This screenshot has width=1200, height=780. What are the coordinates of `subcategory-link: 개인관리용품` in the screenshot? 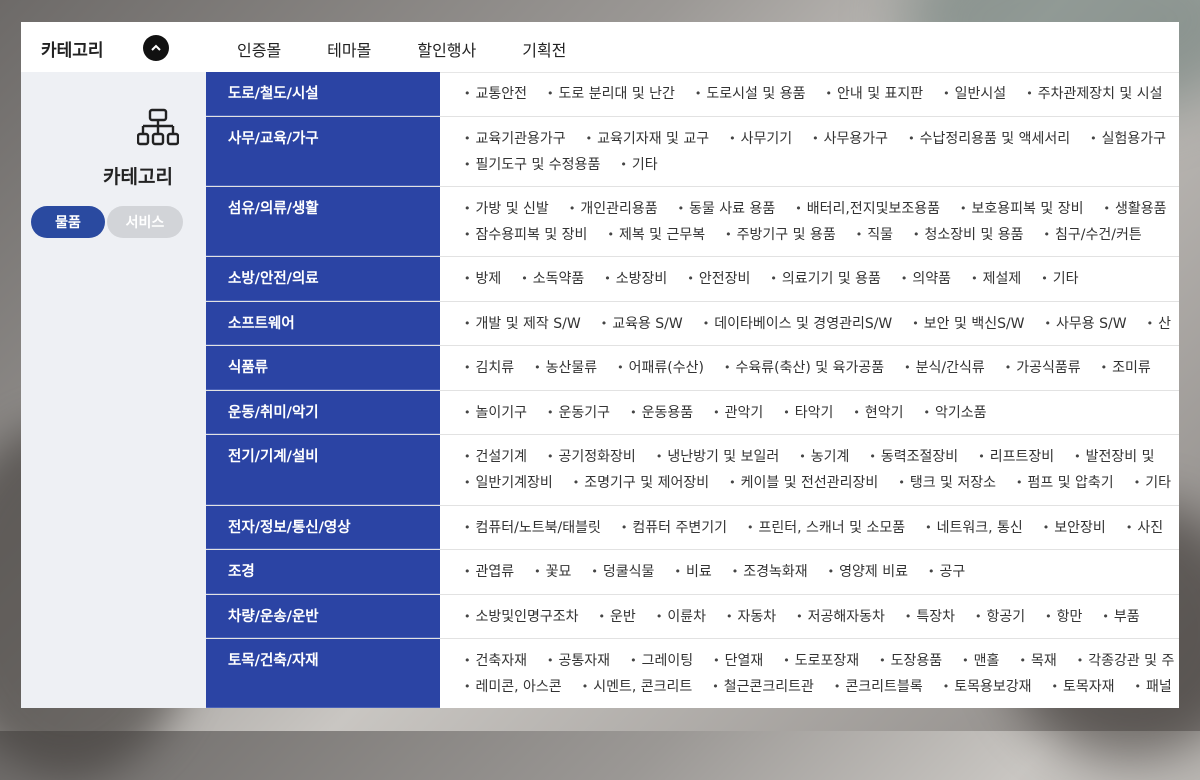 It's located at (613, 209).